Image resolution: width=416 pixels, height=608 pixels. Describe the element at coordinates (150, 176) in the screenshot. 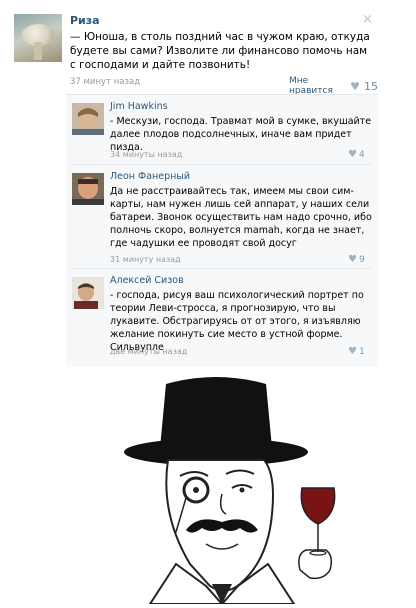

I see `commenter-name: Леон Фанерный` at that location.